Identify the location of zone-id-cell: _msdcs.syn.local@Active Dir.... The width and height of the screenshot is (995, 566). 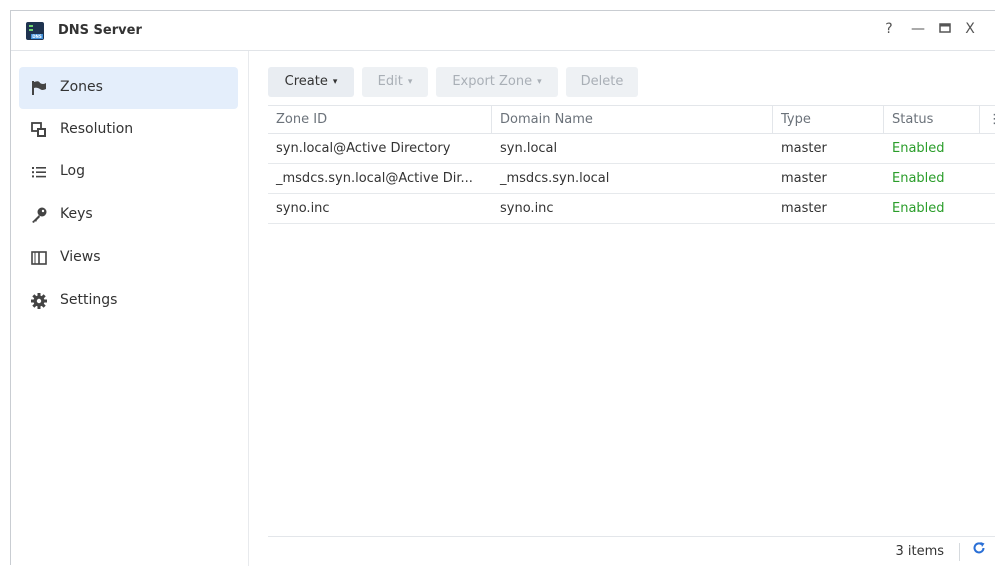
(374, 178).